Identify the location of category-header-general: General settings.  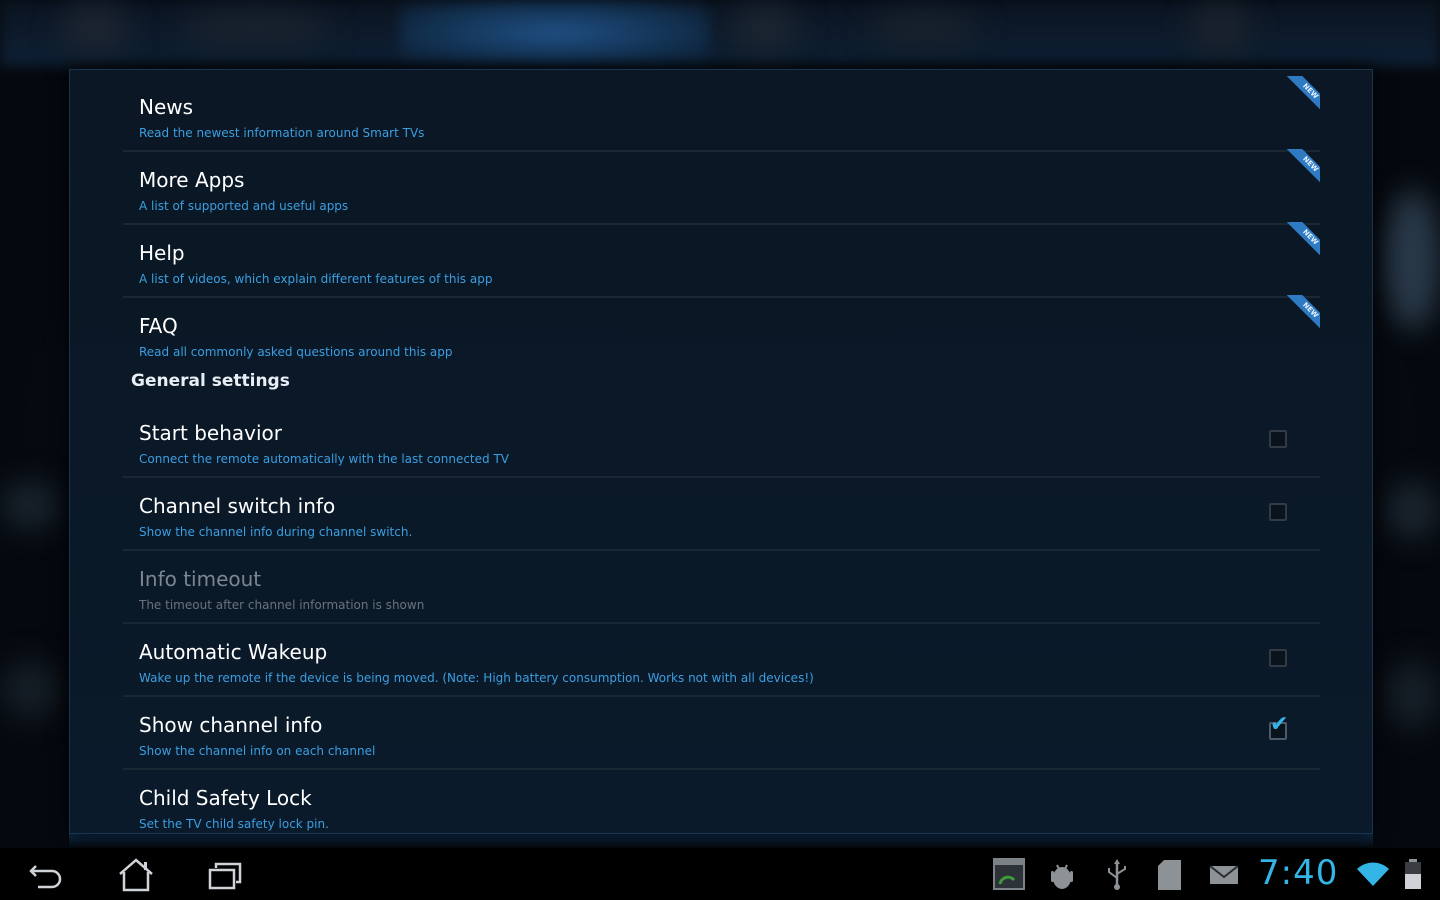
(721, 384).